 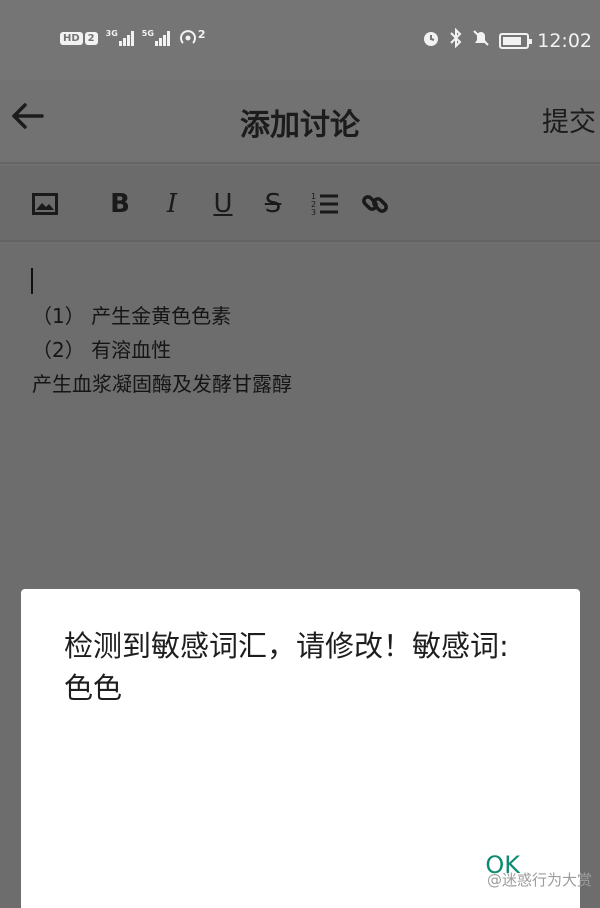 I want to click on ordered-list-icon: 123, so click(x=325, y=204).